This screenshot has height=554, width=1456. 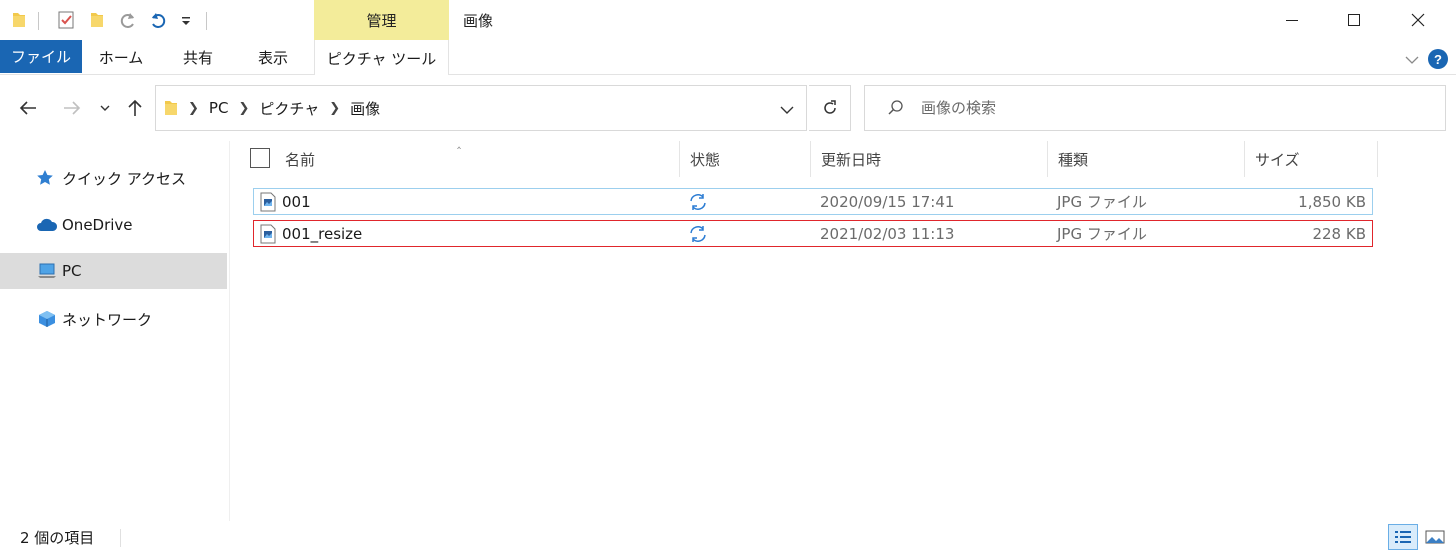 I want to click on minimize-button, so click(x=1292, y=20).